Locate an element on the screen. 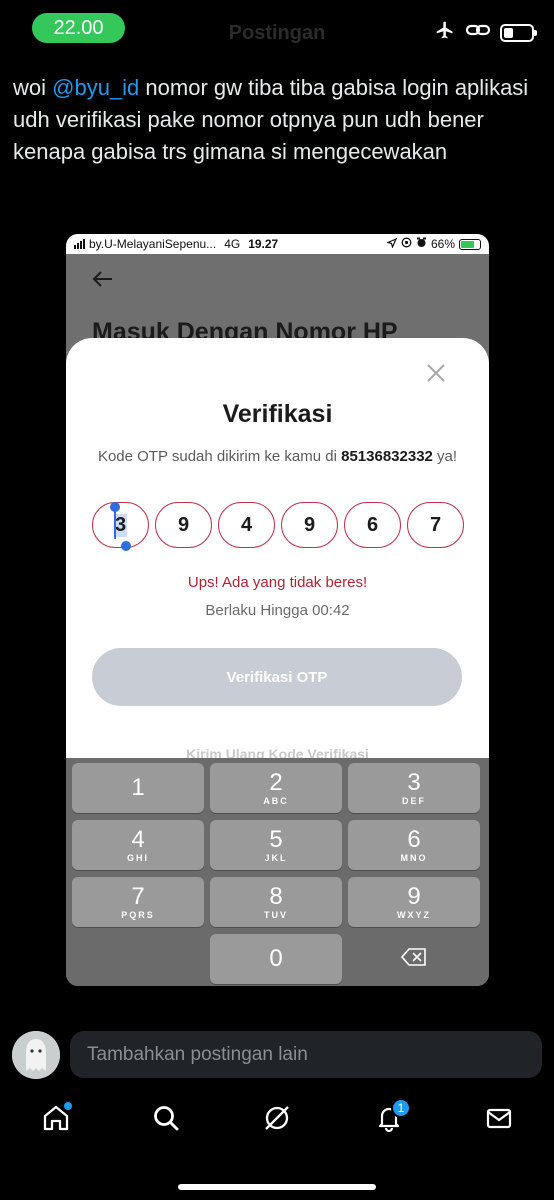  key-digit: 5 is located at coordinates (276, 839).